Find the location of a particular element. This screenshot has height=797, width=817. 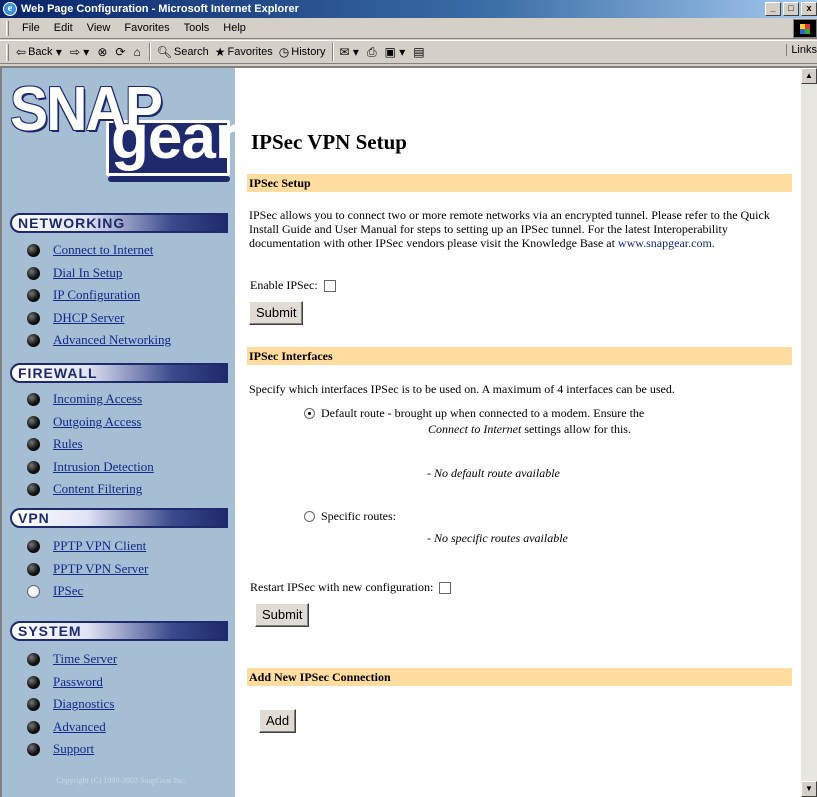

history-icon: ◷ is located at coordinates (284, 52).